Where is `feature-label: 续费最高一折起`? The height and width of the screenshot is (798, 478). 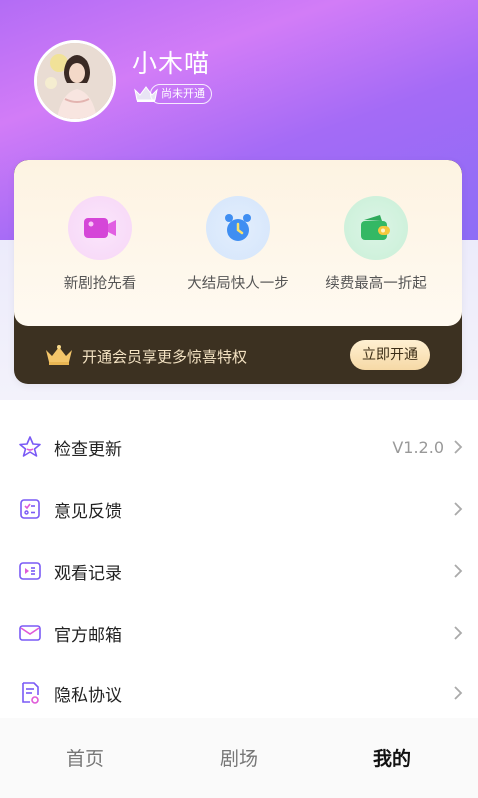 feature-label: 续费最高一折起 is located at coordinates (376, 284).